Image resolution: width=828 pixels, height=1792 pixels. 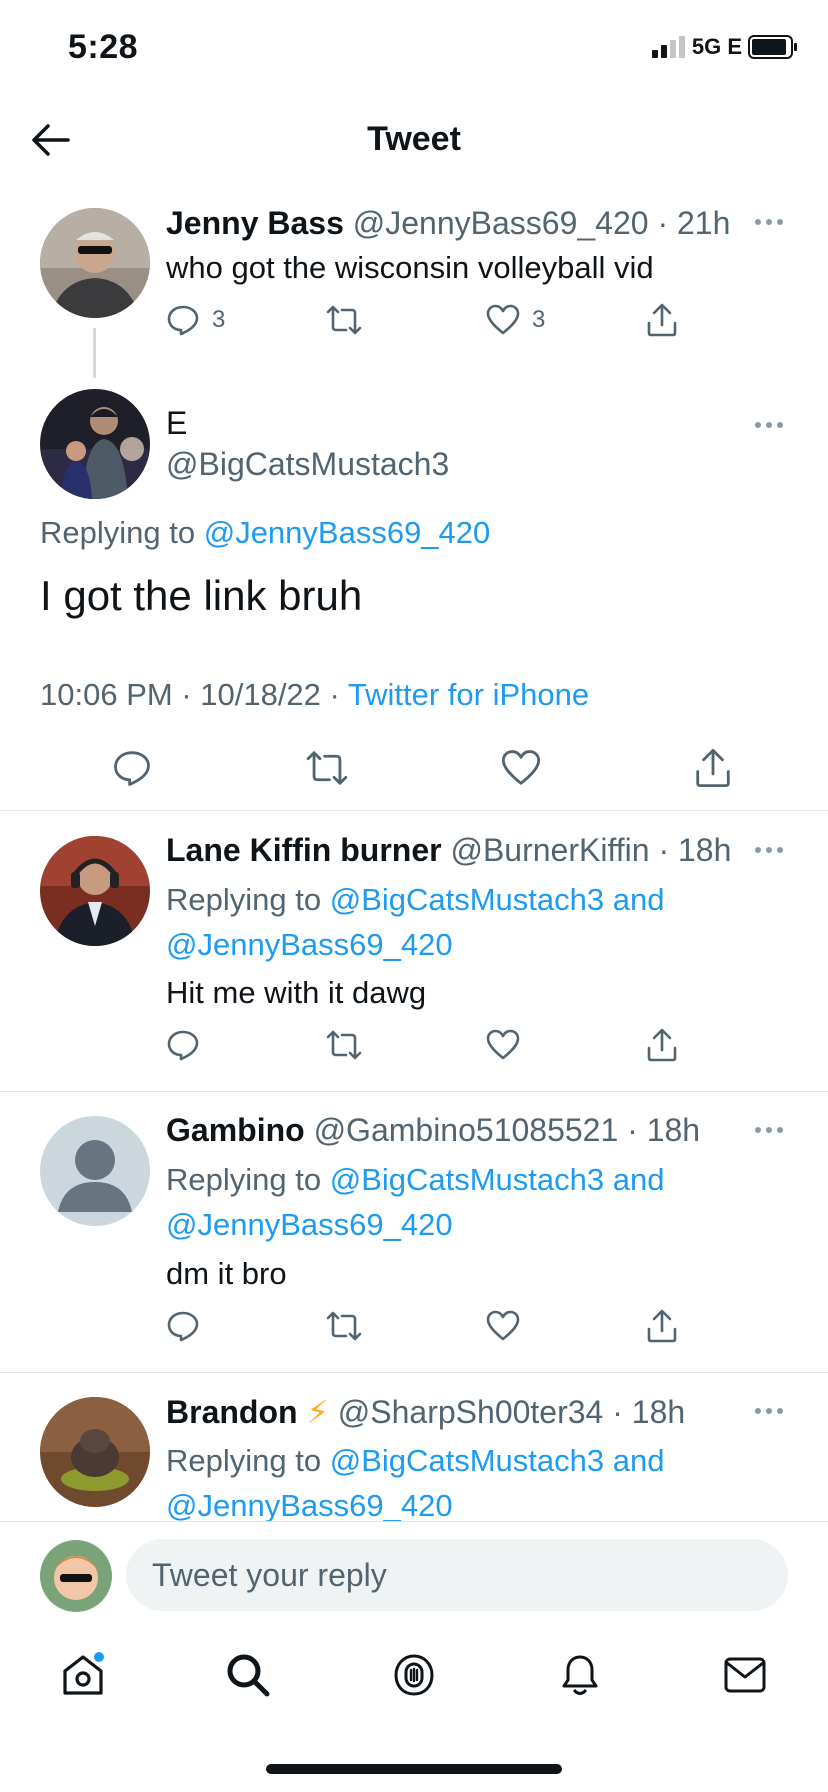 I want to click on tweet-text: Hit me with it dawg, so click(x=296, y=992).